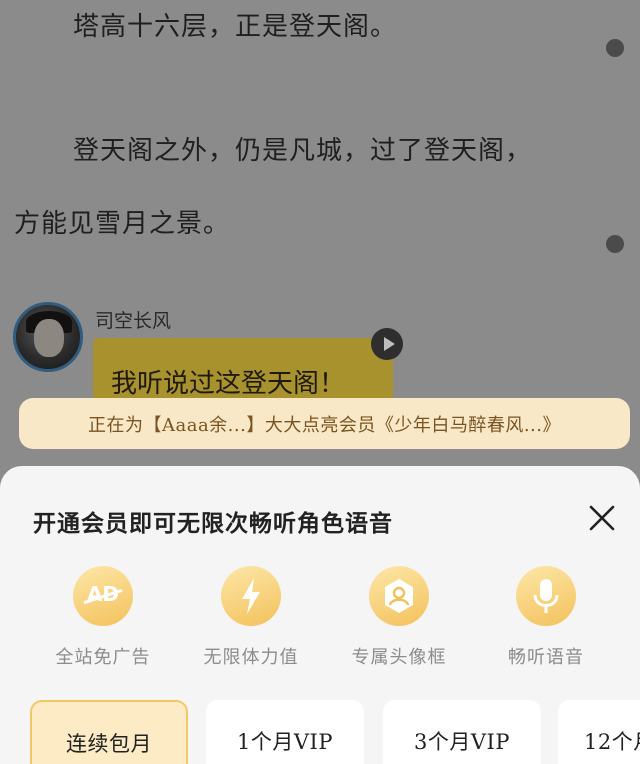 The width and height of the screenshot is (640, 764). I want to click on dialogue-text: 我听说过这登天阁！, so click(228, 384).